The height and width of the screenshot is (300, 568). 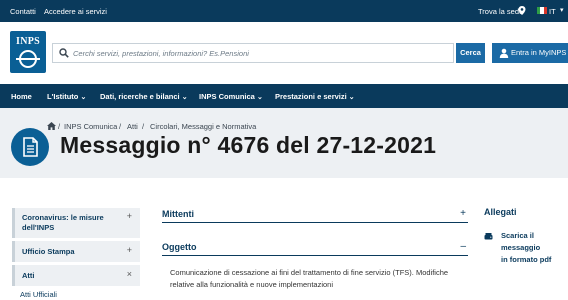 I want to click on location-pin-icon, so click(x=522, y=10).